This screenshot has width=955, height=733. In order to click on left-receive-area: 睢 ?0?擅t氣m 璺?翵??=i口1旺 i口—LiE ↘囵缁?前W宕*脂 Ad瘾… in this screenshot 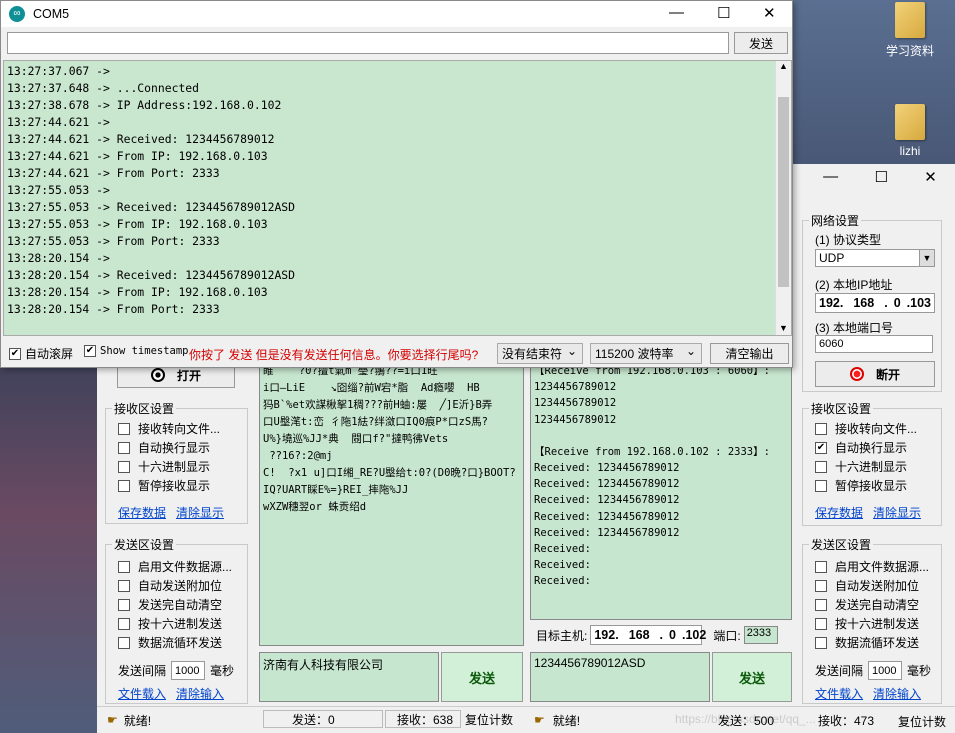, I will do `click(391, 503)`.